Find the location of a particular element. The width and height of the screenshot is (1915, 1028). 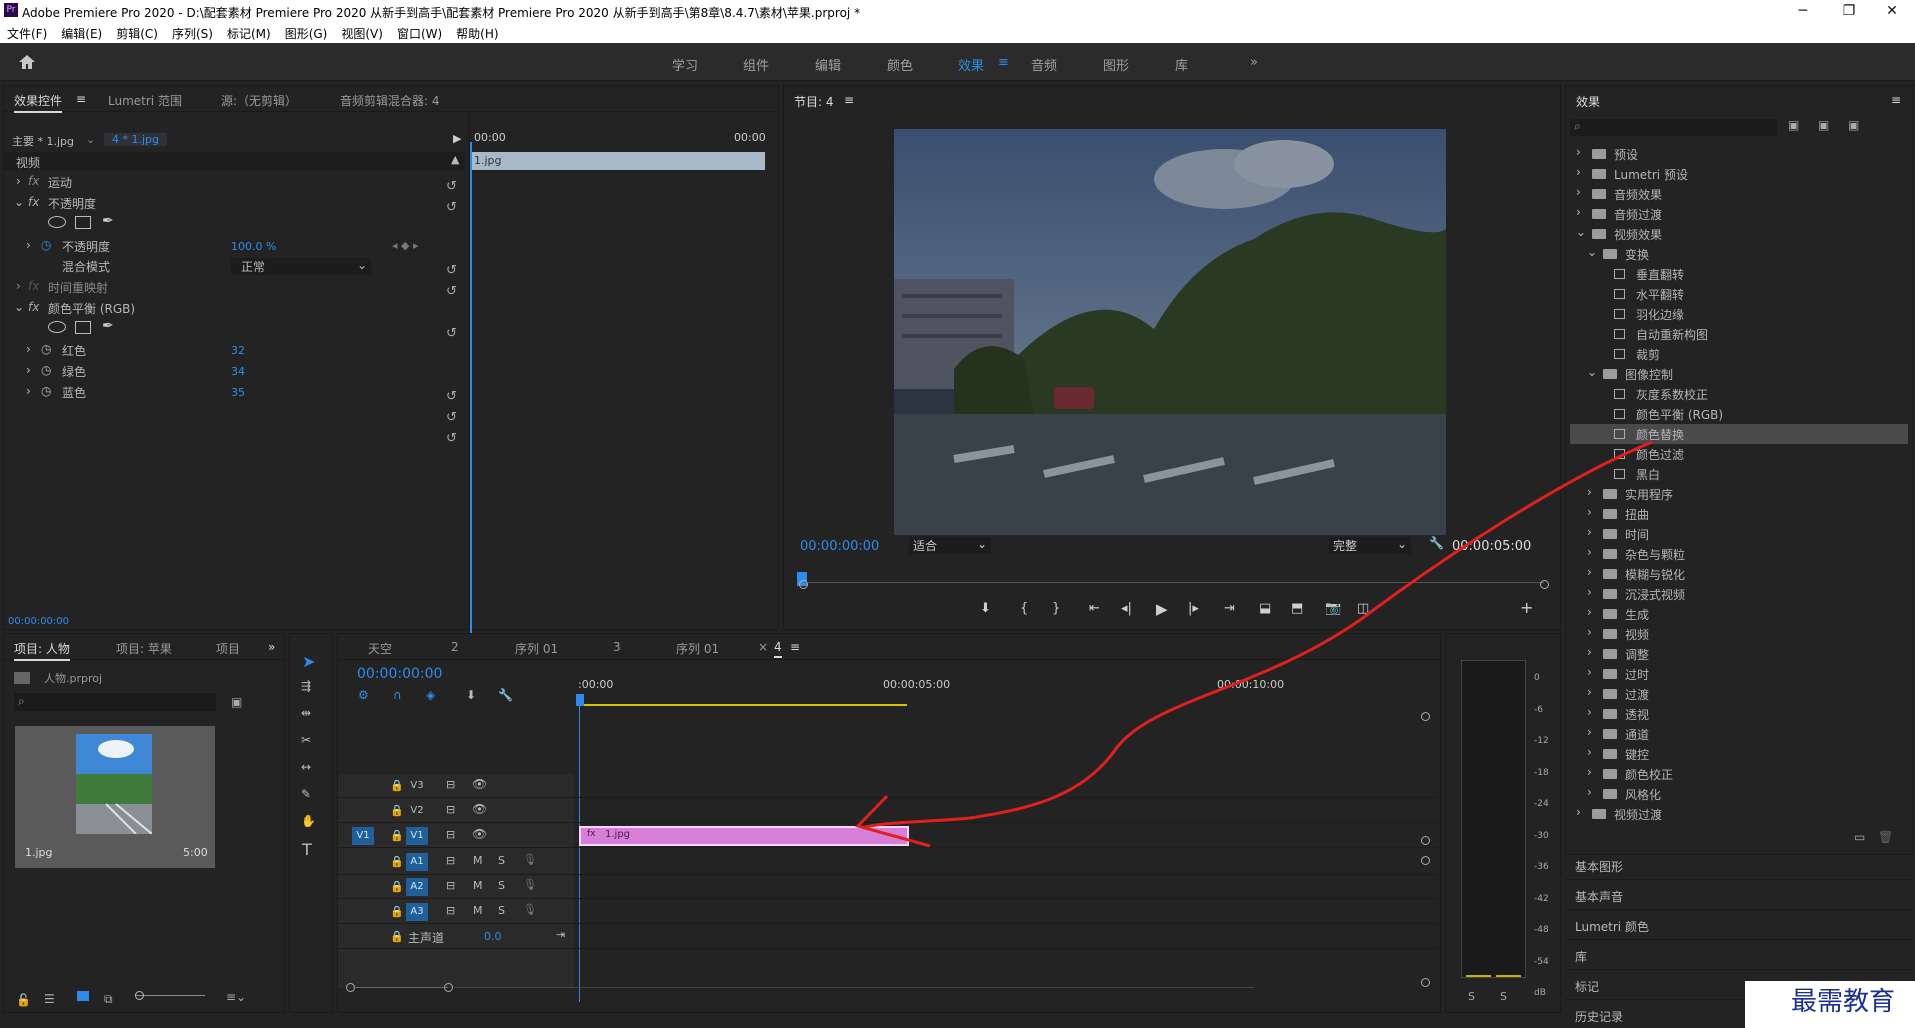

track-label-a1: A1 is located at coordinates (417, 862).